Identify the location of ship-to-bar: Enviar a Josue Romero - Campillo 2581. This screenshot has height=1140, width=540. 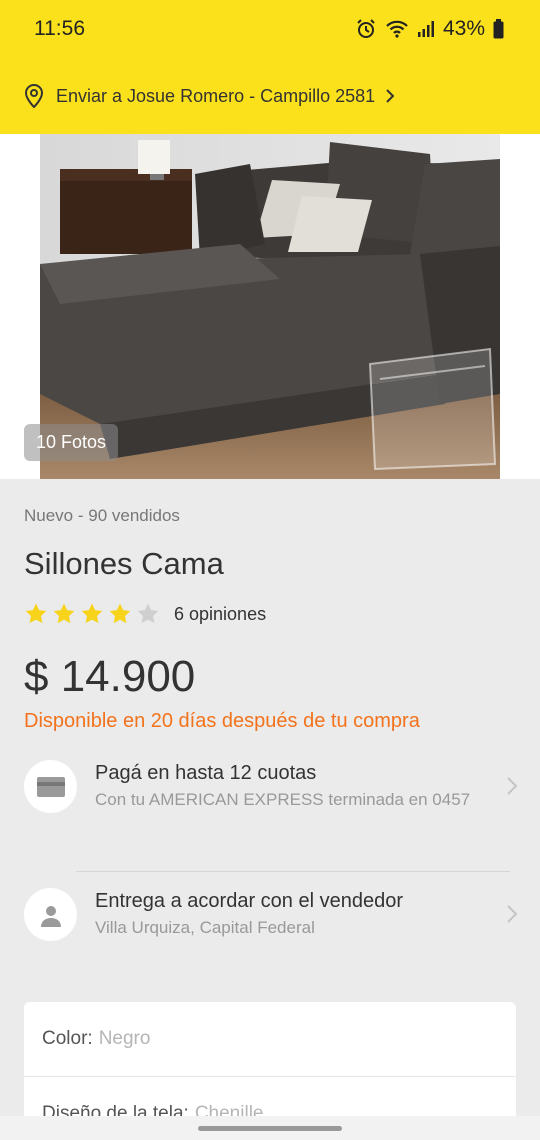
(270, 96).